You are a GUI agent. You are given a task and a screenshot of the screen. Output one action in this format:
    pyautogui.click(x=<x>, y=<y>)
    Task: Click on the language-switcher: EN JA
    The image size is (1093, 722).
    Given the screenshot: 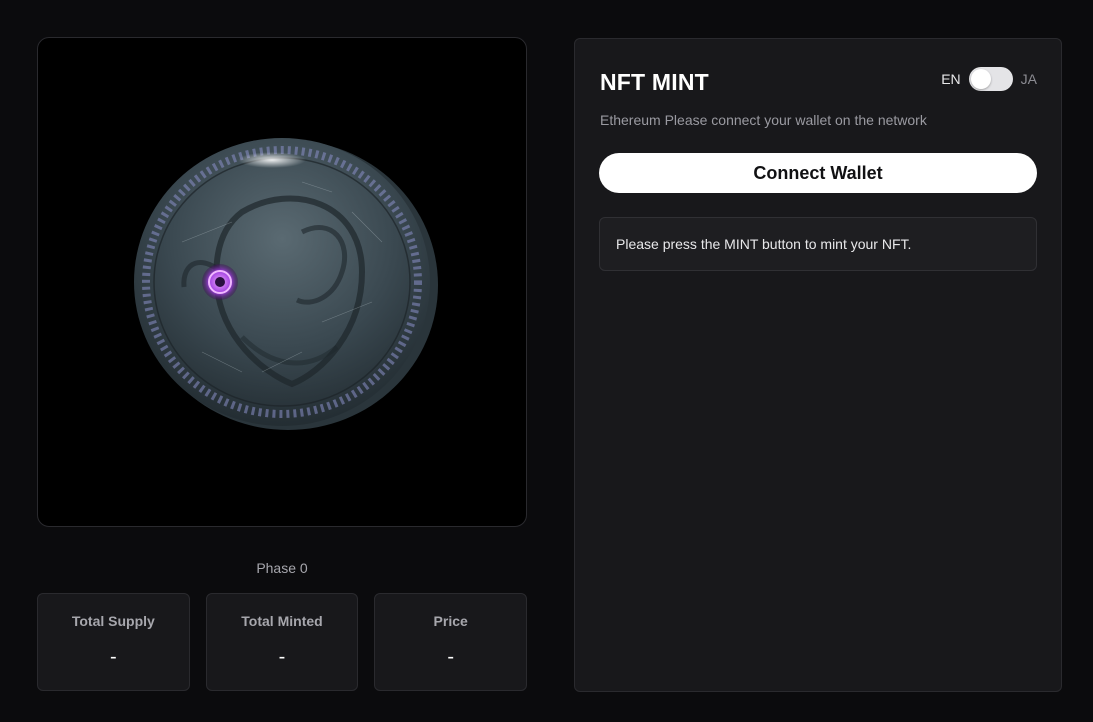 What is the action you would take?
    pyautogui.click(x=989, y=79)
    